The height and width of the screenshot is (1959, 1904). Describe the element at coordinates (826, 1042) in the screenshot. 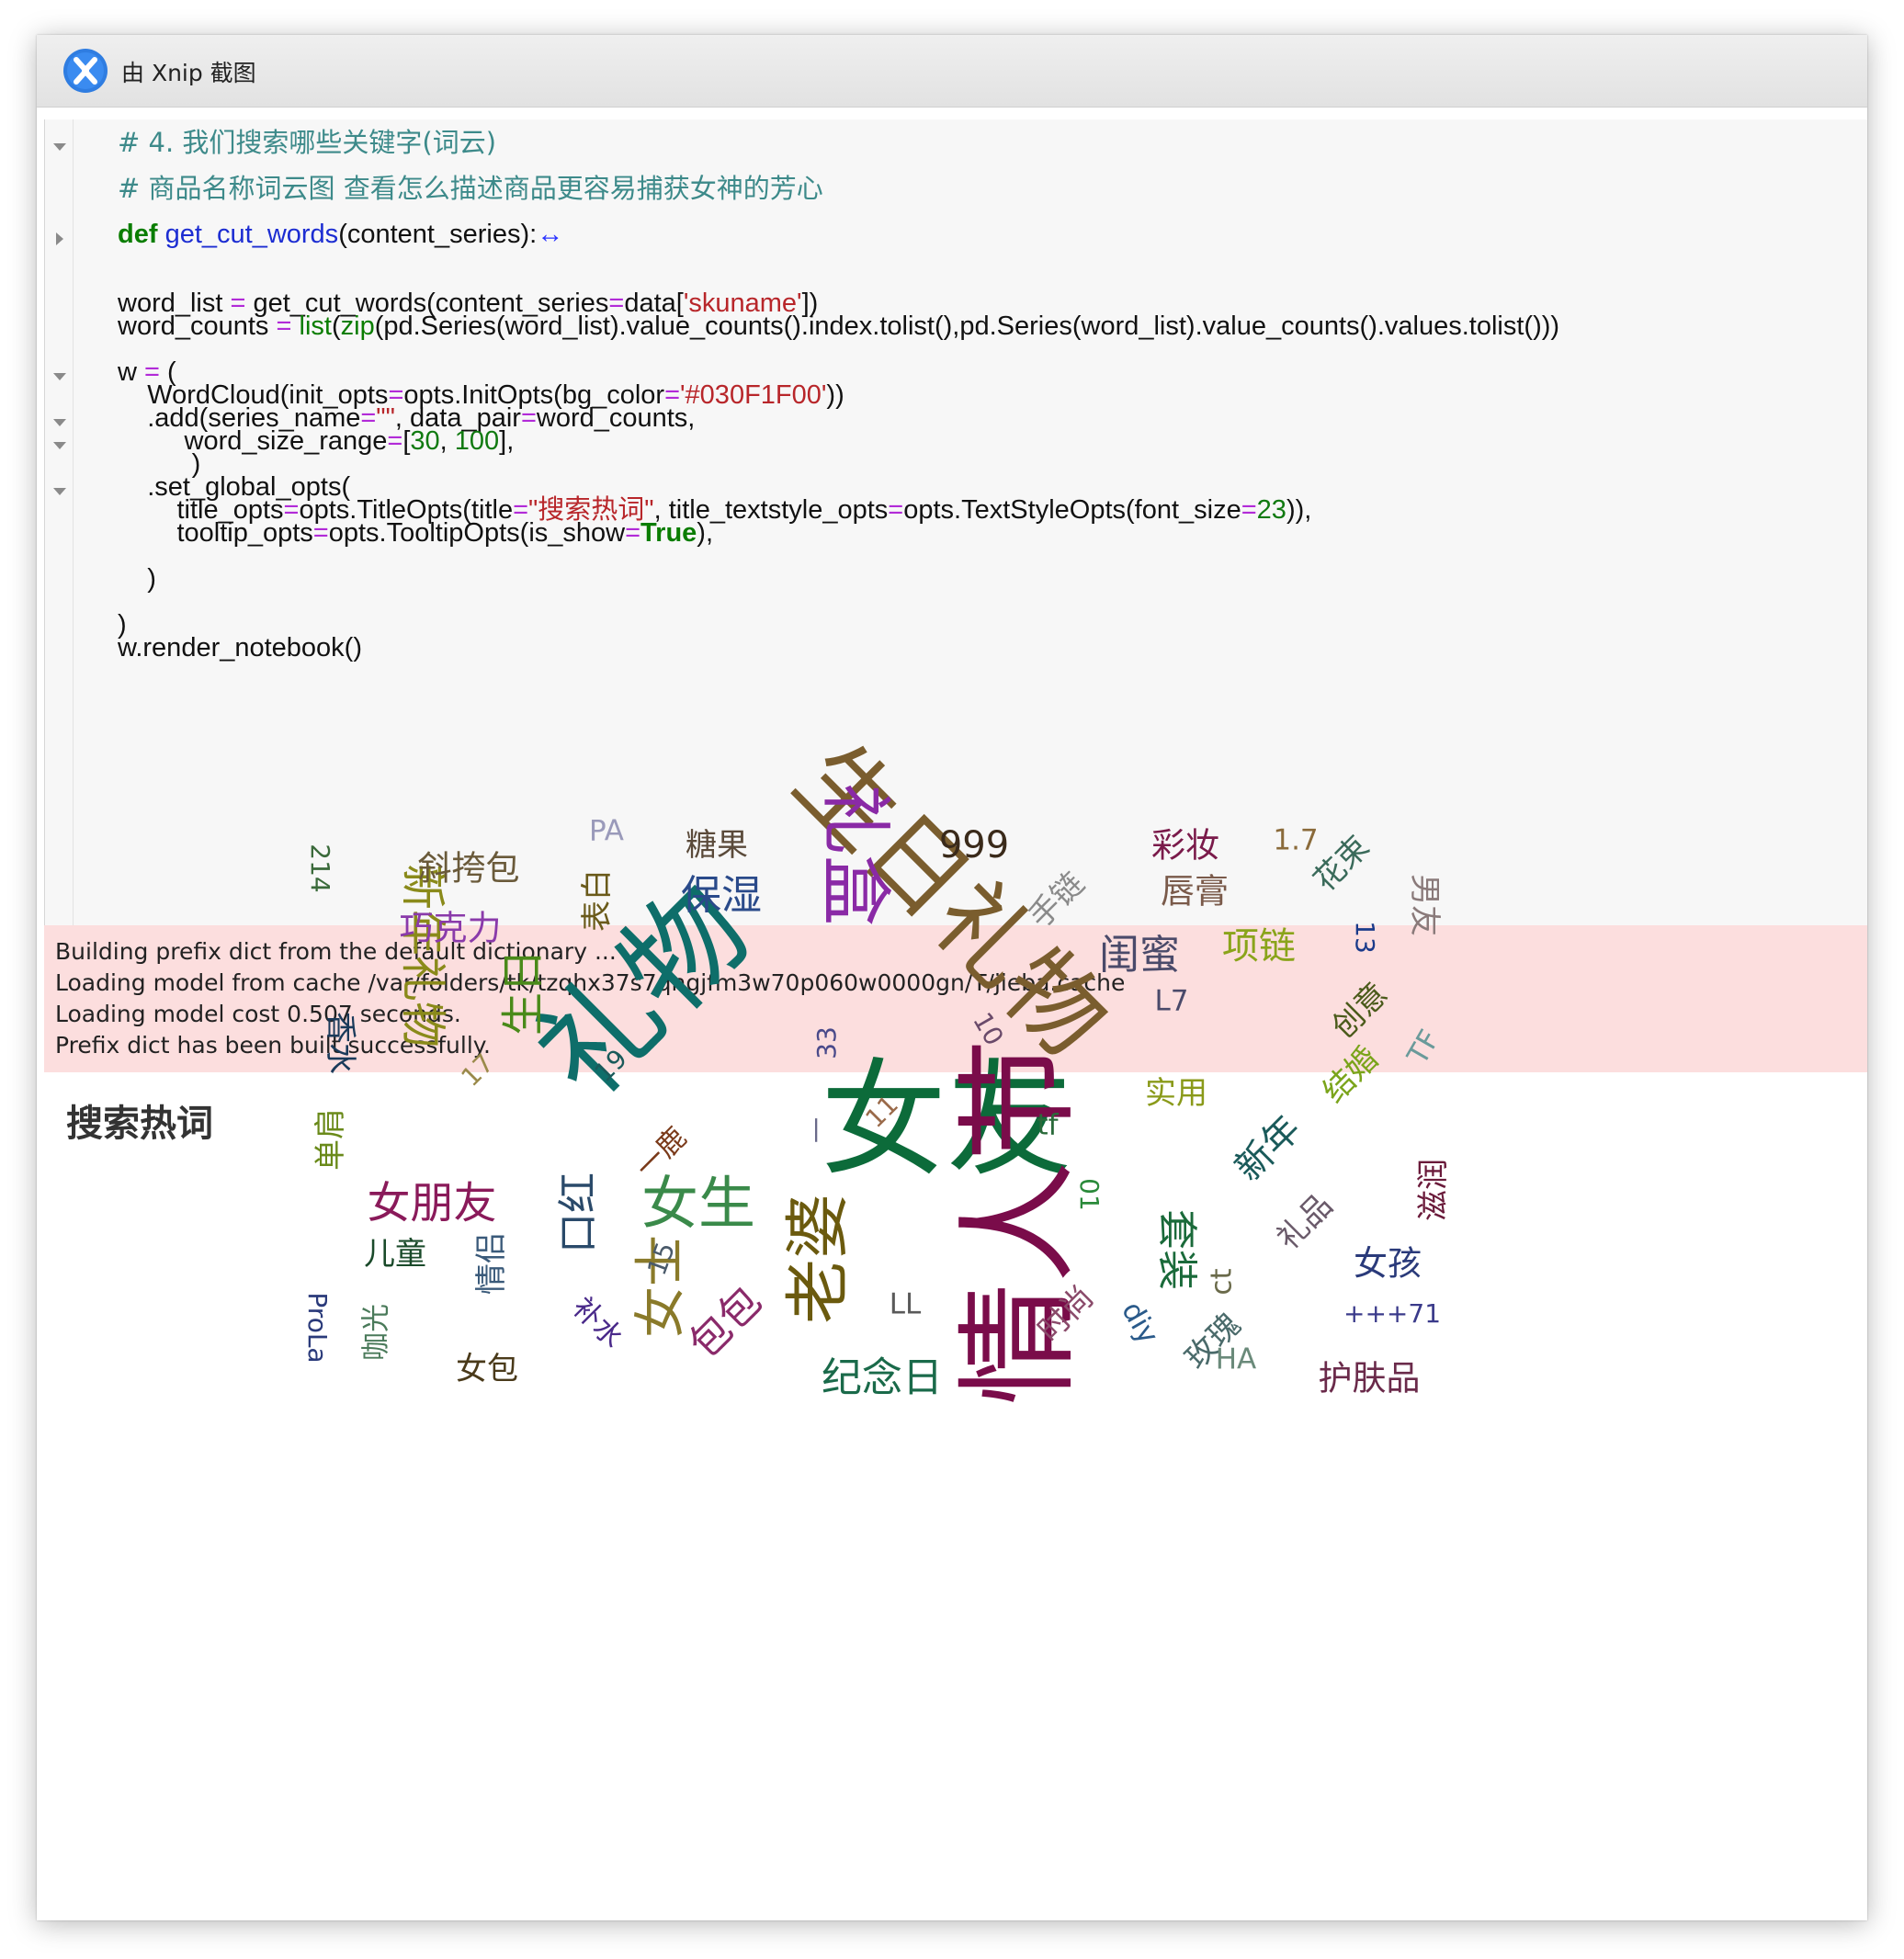

I see `word-cloud-term: 33` at that location.